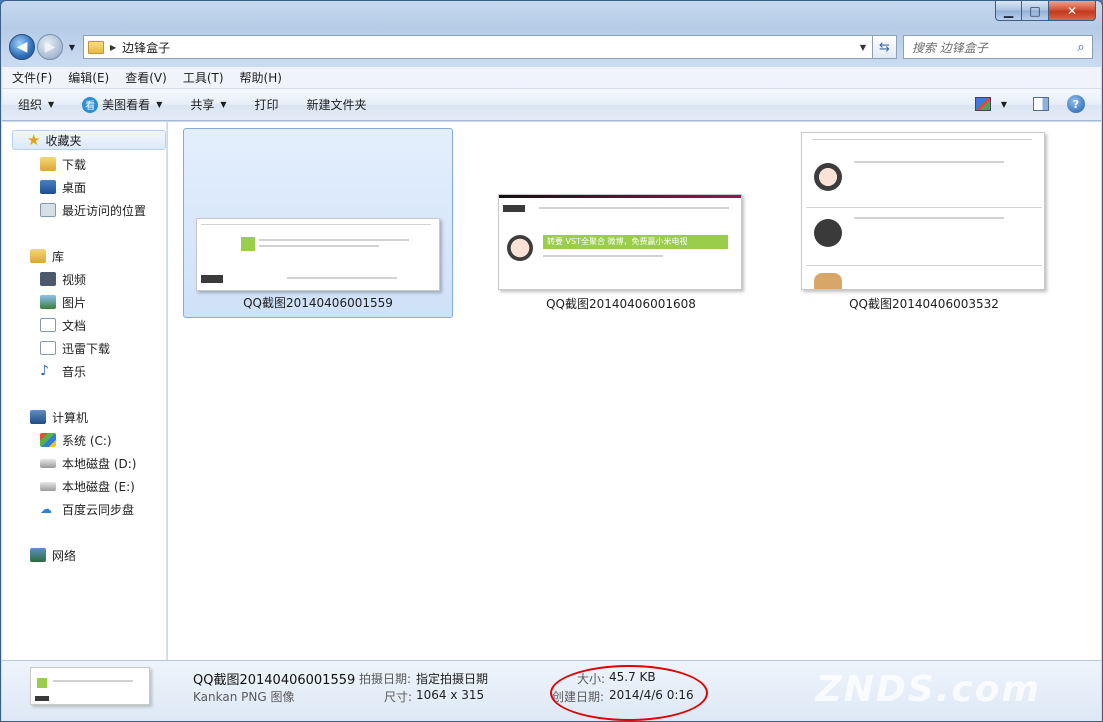 The image size is (1103, 722). I want to click on meitu-button: 看 美图看看 ▼, so click(122, 104).